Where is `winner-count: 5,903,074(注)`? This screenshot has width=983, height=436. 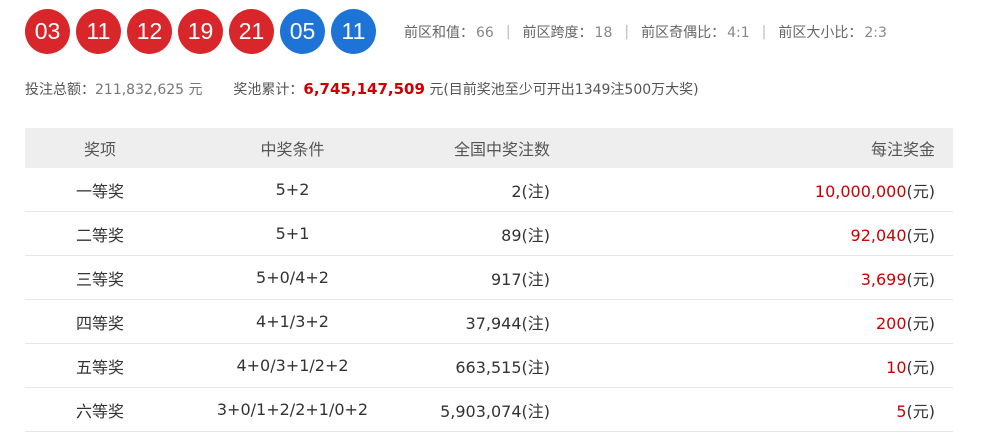
winner-count: 5,903,074(注) is located at coordinates (480, 409).